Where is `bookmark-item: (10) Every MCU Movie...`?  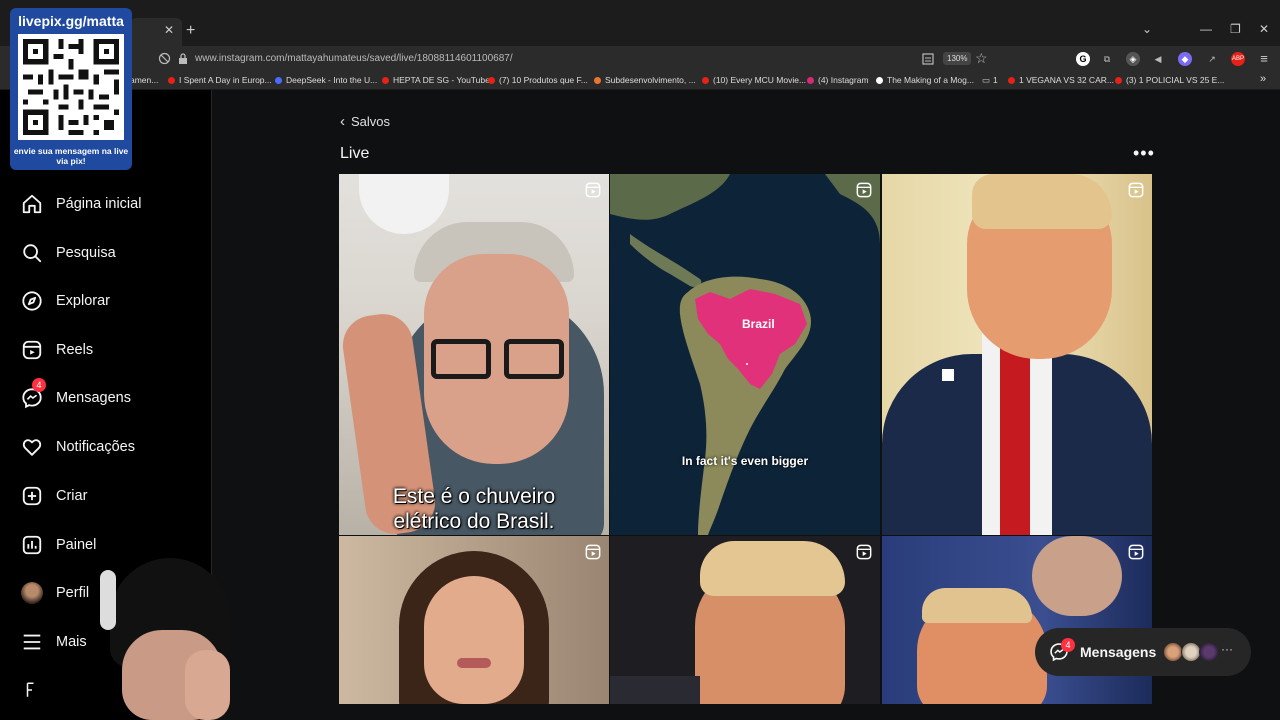 bookmark-item: (10) Every MCU Movie... is located at coordinates (754, 80).